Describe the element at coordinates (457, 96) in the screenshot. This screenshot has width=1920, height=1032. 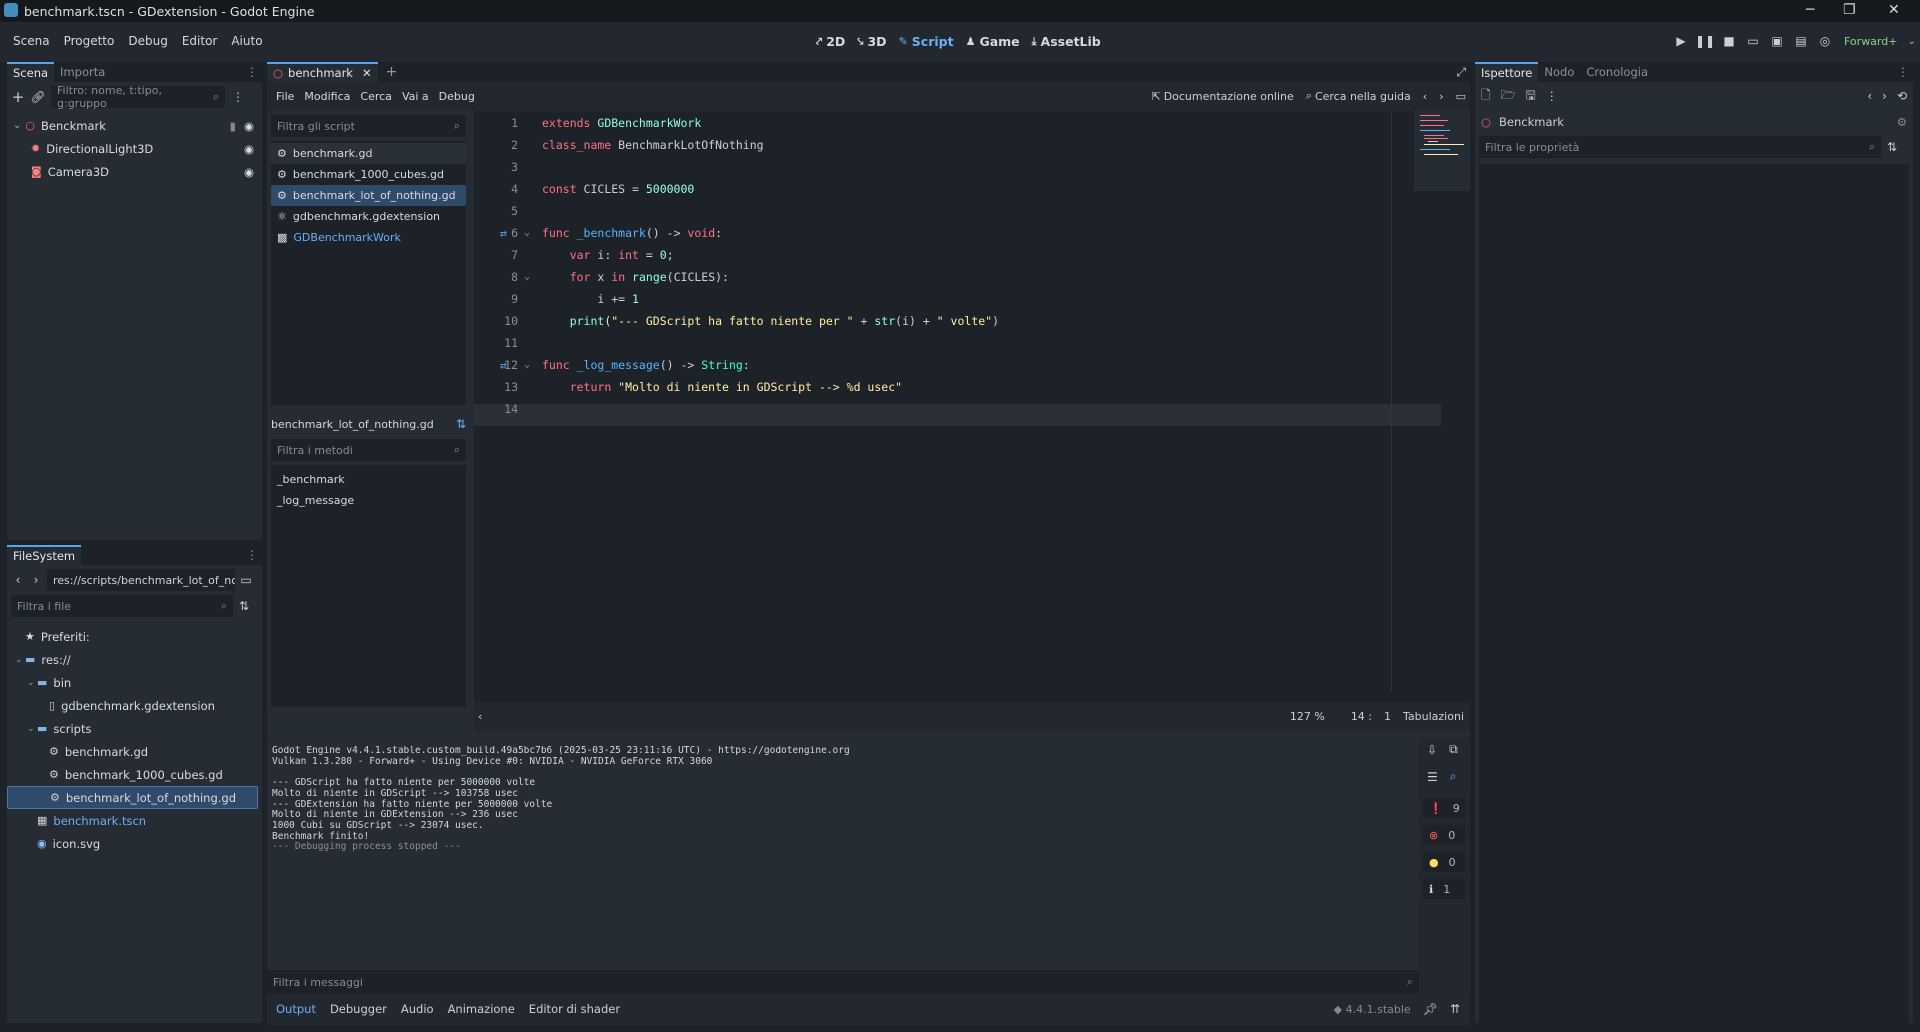
I see `script-menu-debug: Debug` at that location.